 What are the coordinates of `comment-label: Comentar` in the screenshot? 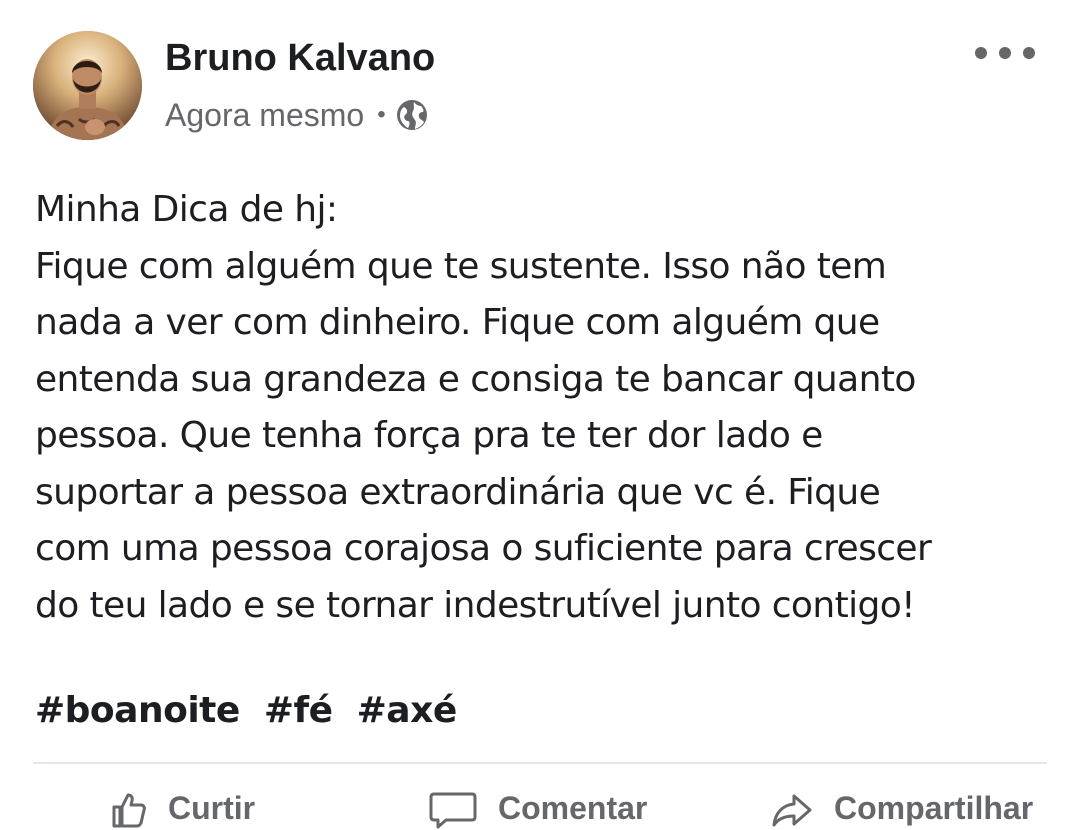 It's located at (573, 808).